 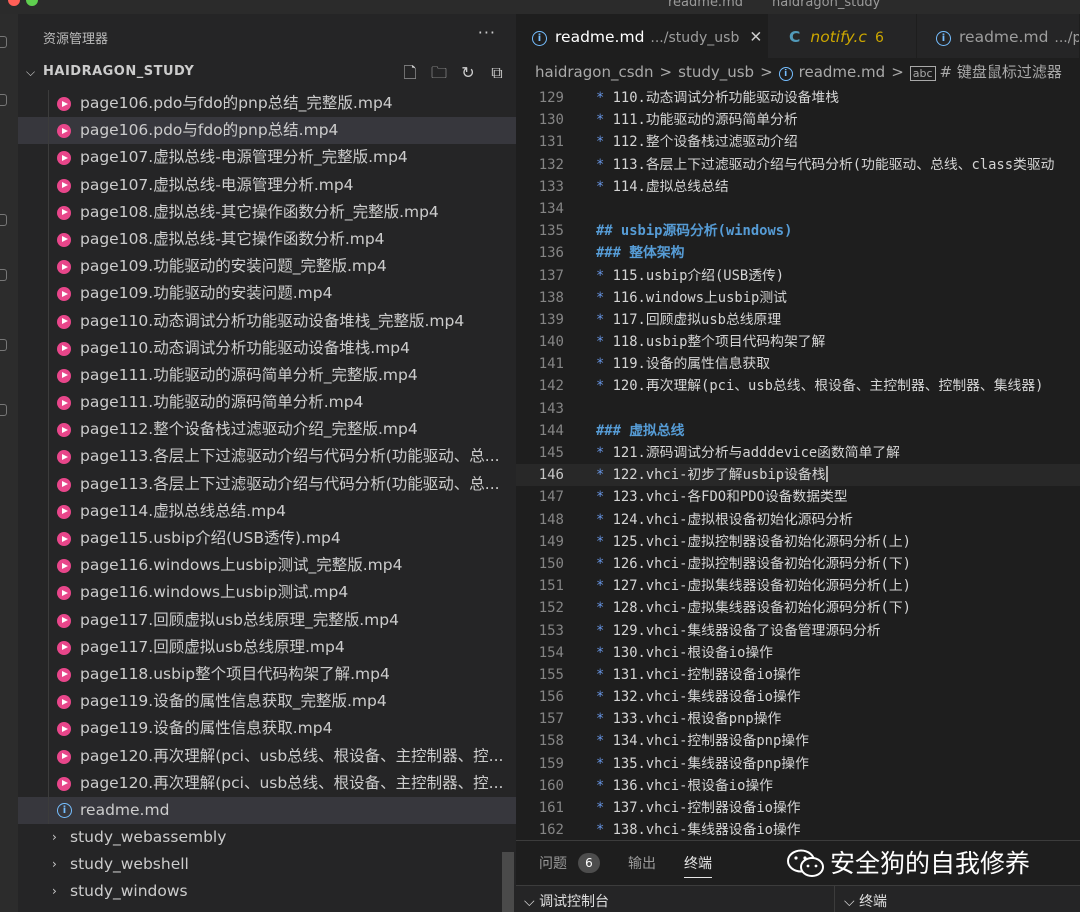 What do you see at coordinates (798, 631) in the screenshot?
I see `code-line: 153 * 129.vhci-集线器设备了设备管理源码分析` at bounding box center [798, 631].